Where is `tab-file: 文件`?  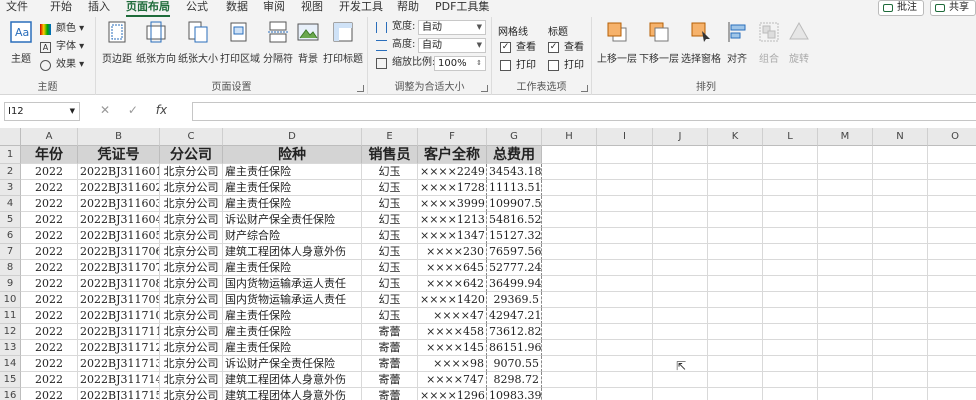
tab-file: 文件 is located at coordinates (17, 8).